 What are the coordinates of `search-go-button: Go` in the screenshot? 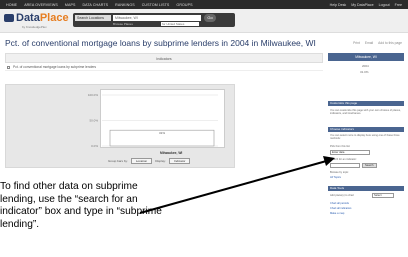 It's located at (210, 18).